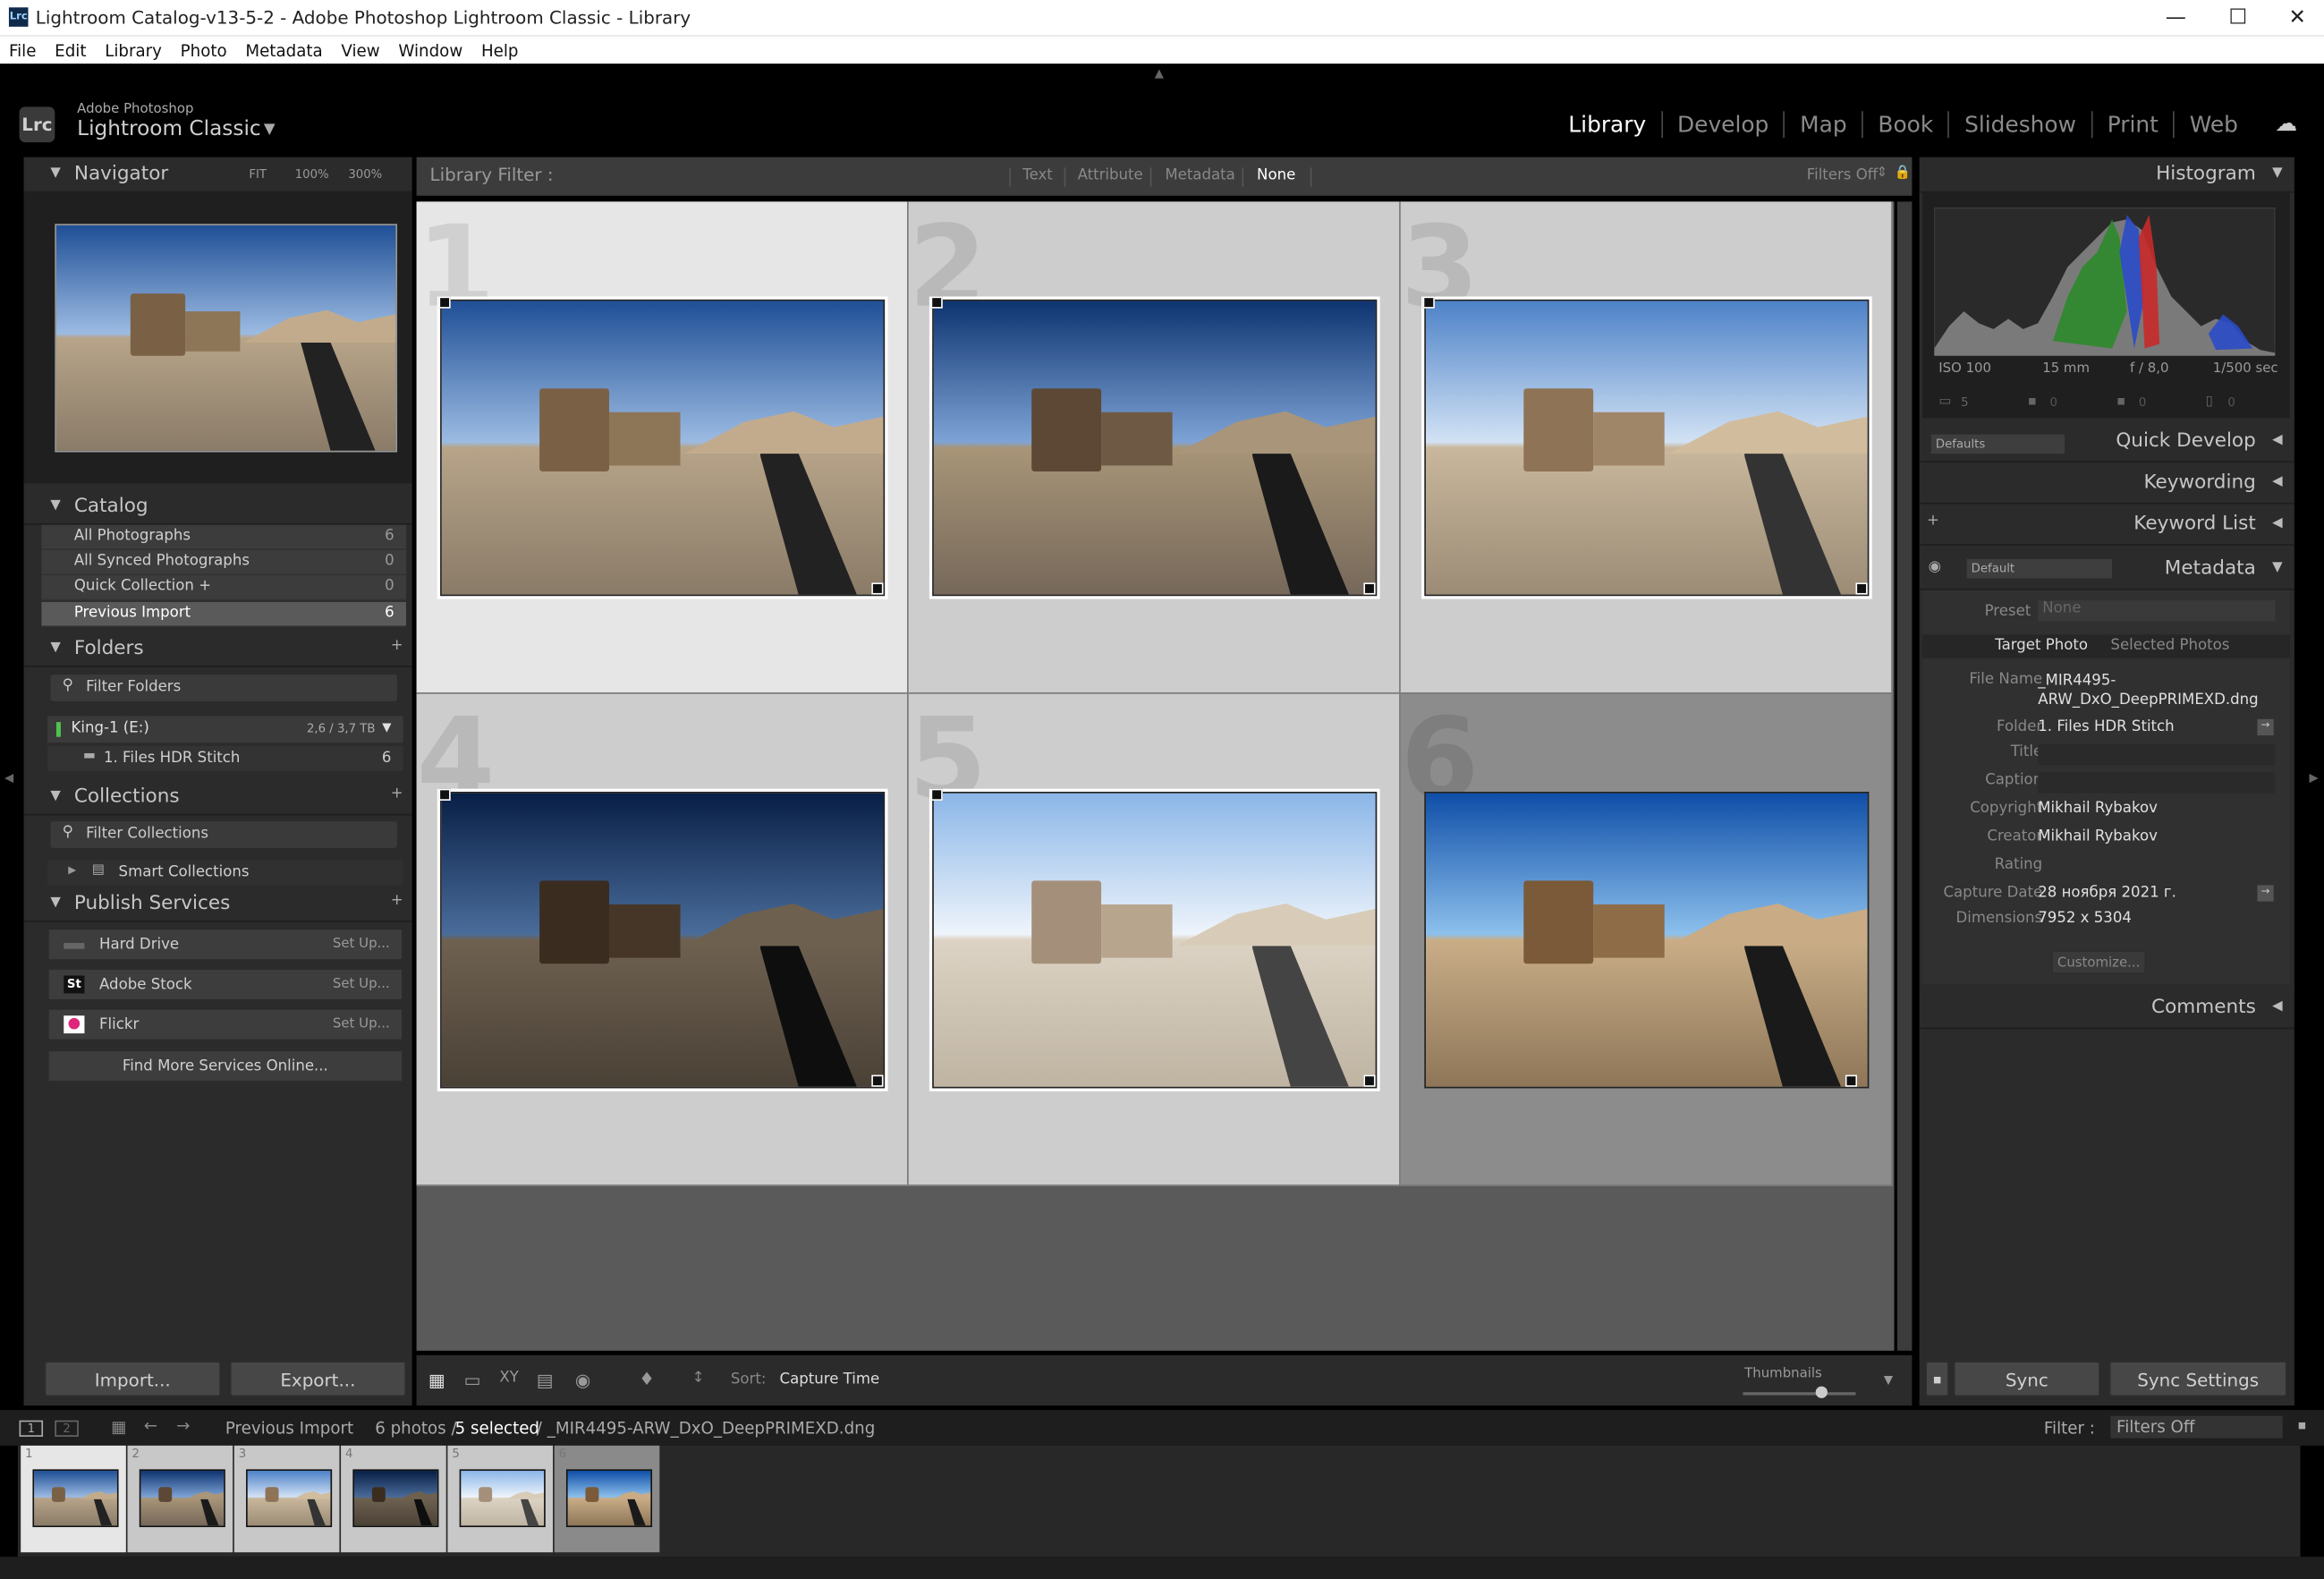 This screenshot has height=1579, width=2324. Describe the element at coordinates (70, 50) in the screenshot. I see `menu-edit: Edit` at that location.